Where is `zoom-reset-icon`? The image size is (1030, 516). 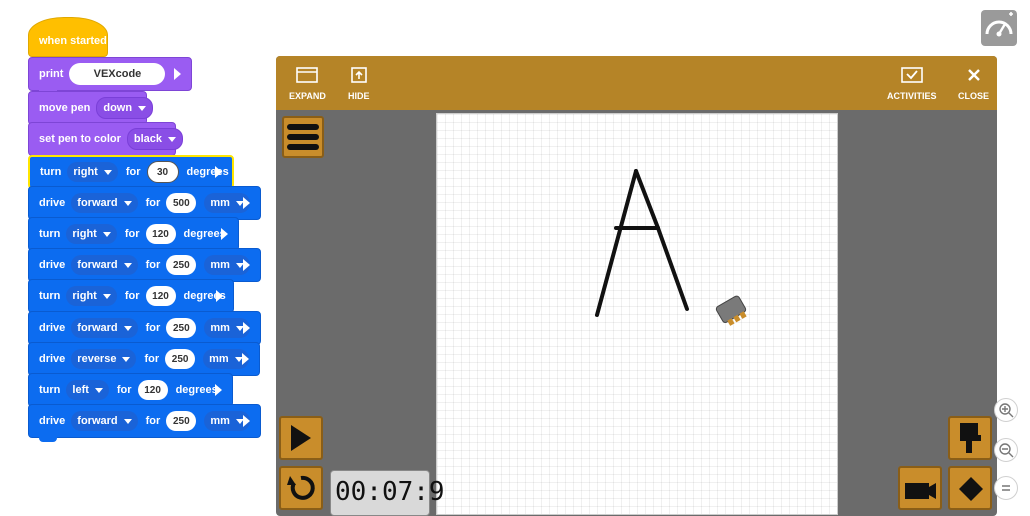 zoom-reset-icon is located at coordinates (1006, 488).